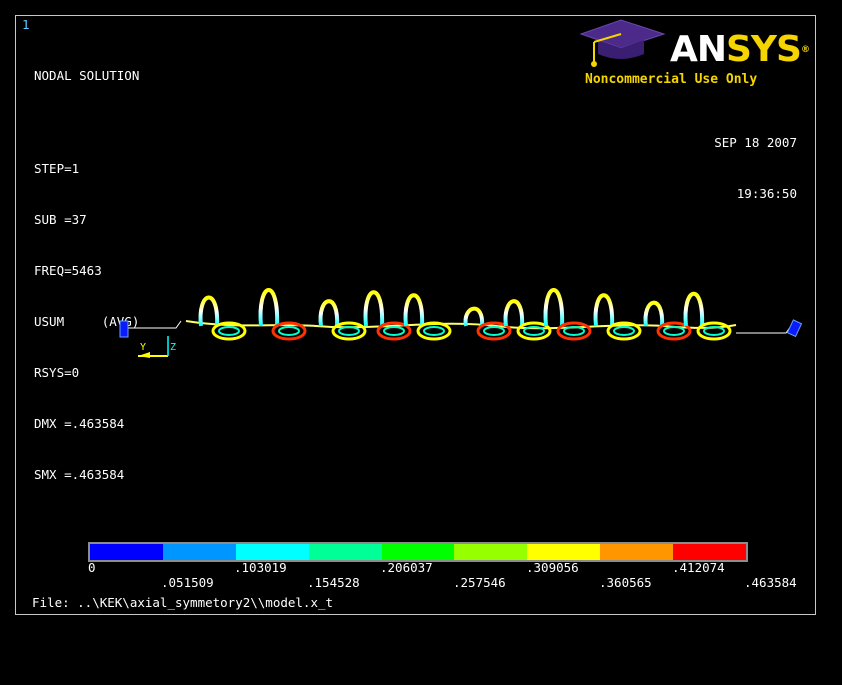  Describe the element at coordinates (173, 347) in the screenshot. I see `triad-z-label: Z` at that location.